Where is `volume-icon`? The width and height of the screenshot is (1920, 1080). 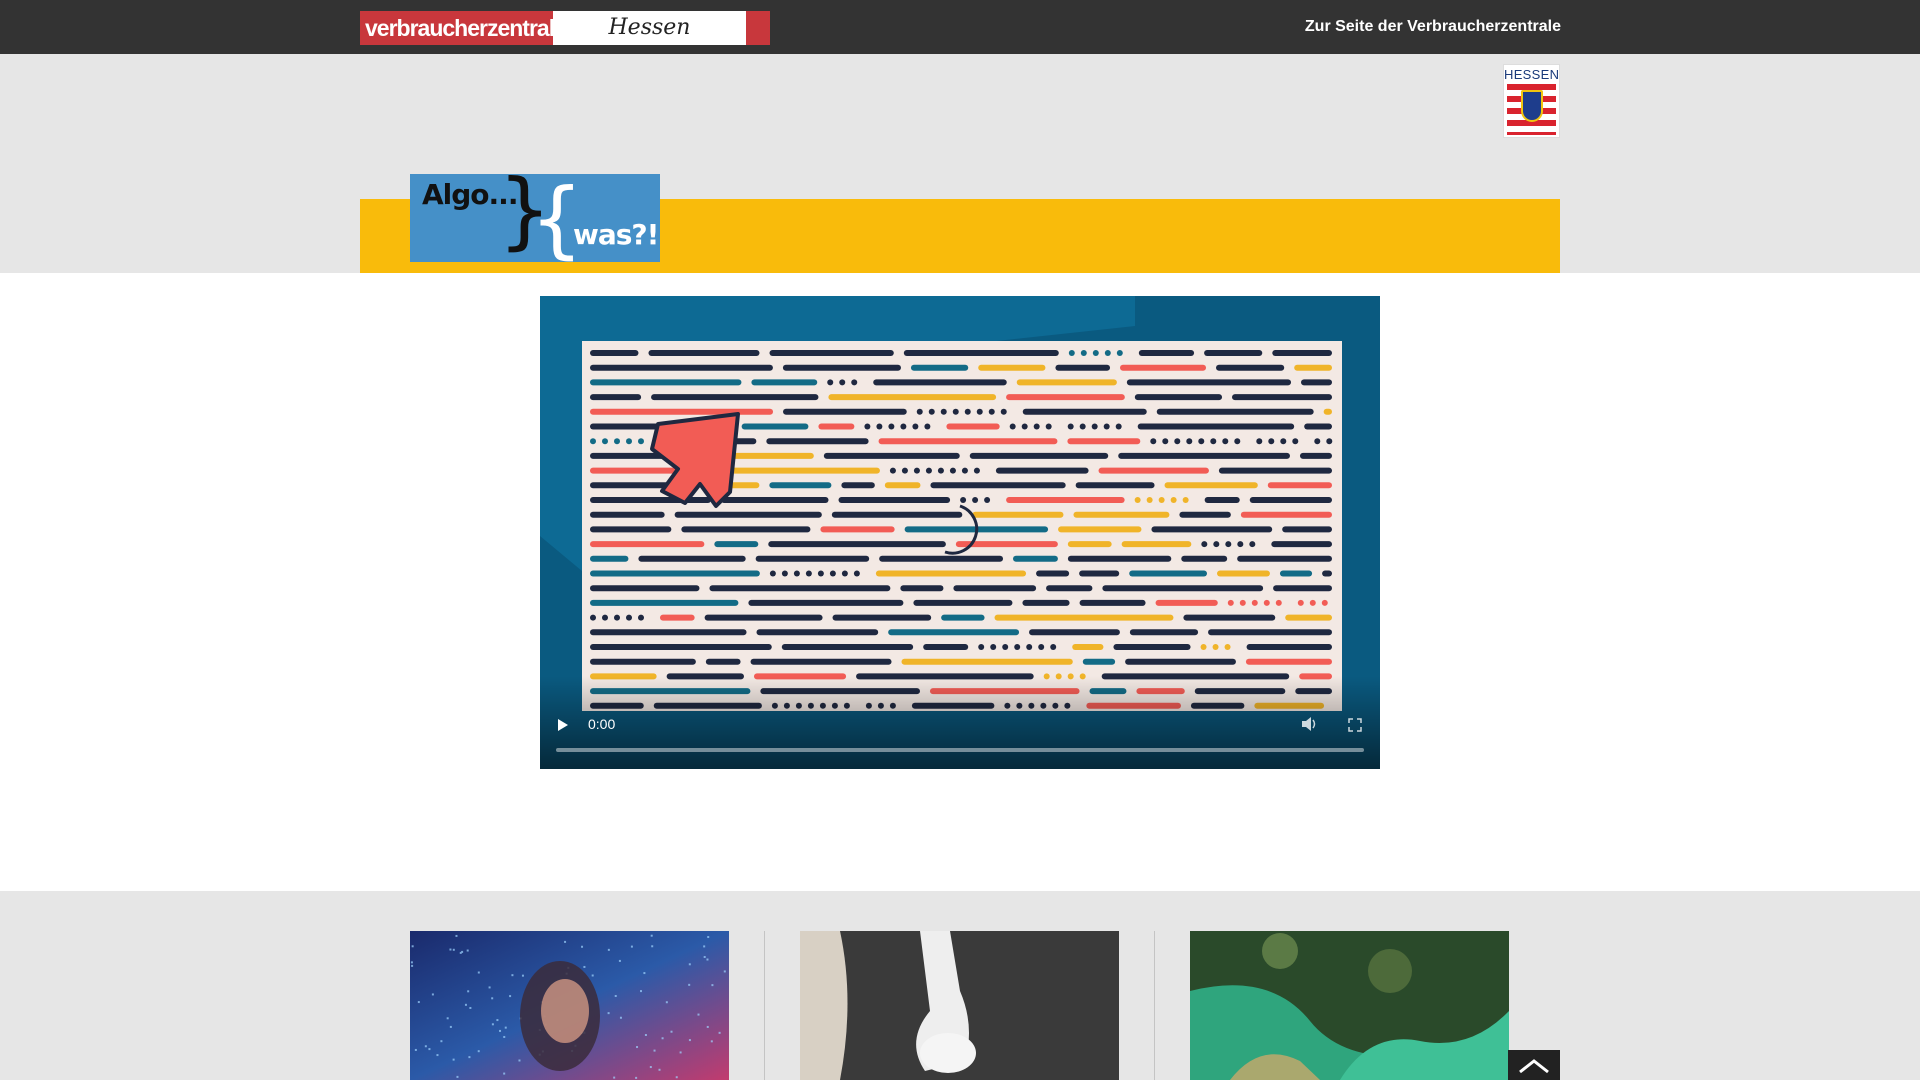 volume-icon is located at coordinates (1310, 724).